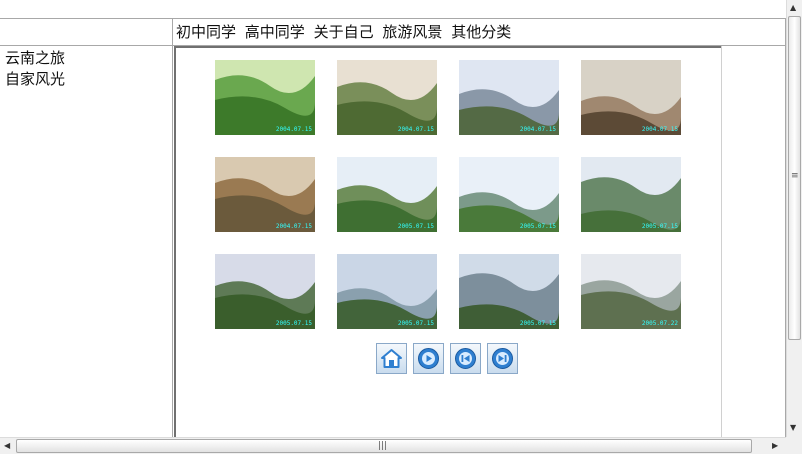  Describe the element at coordinates (775, 446) in the screenshot. I see `scroll-right-arrow-icon: ▶` at that location.